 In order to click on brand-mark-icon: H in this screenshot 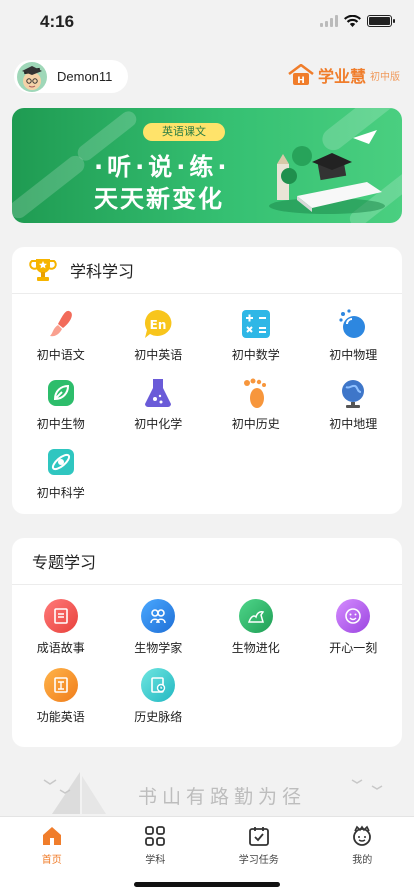, I will do `click(301, 75)`.